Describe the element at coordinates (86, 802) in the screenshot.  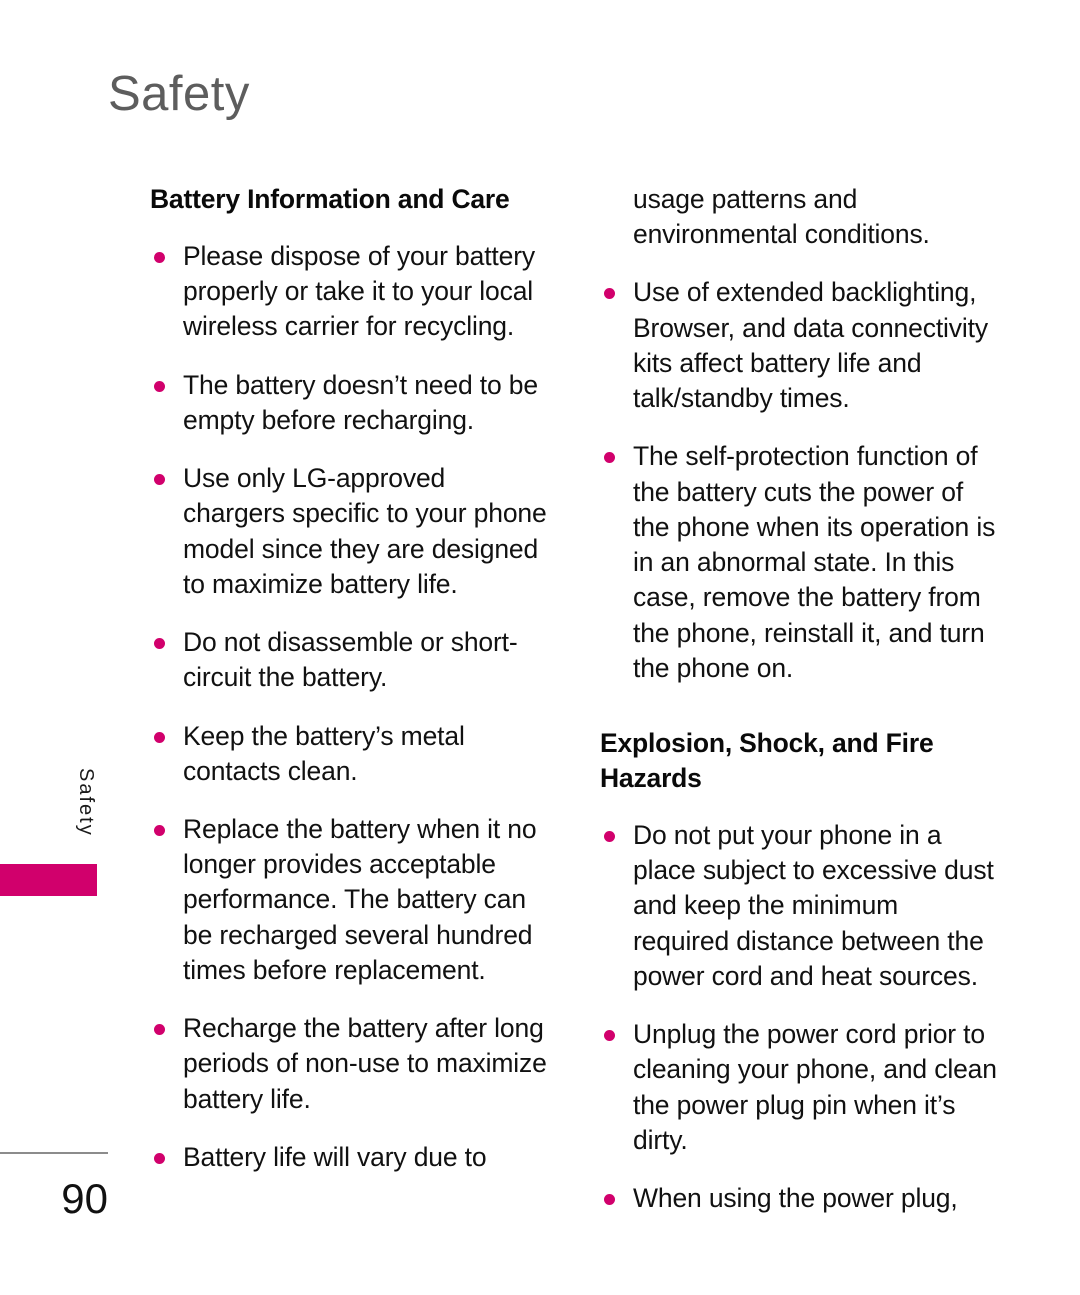
I see `side-tab-label: Safety` at that location.